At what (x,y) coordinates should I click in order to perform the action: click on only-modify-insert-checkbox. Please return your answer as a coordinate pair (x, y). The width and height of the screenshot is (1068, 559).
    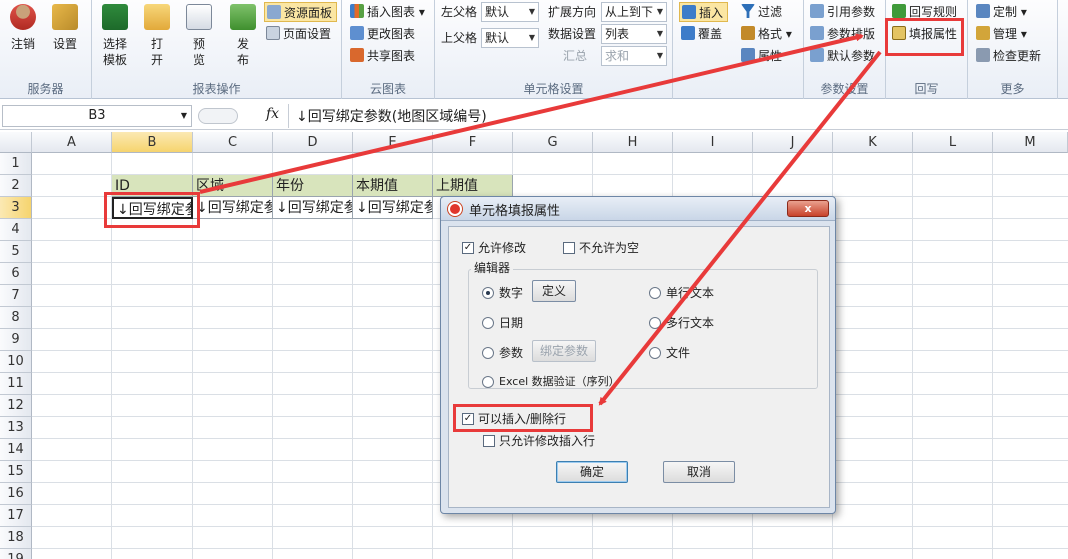
    Looking at the image, I should click on (489, 441).